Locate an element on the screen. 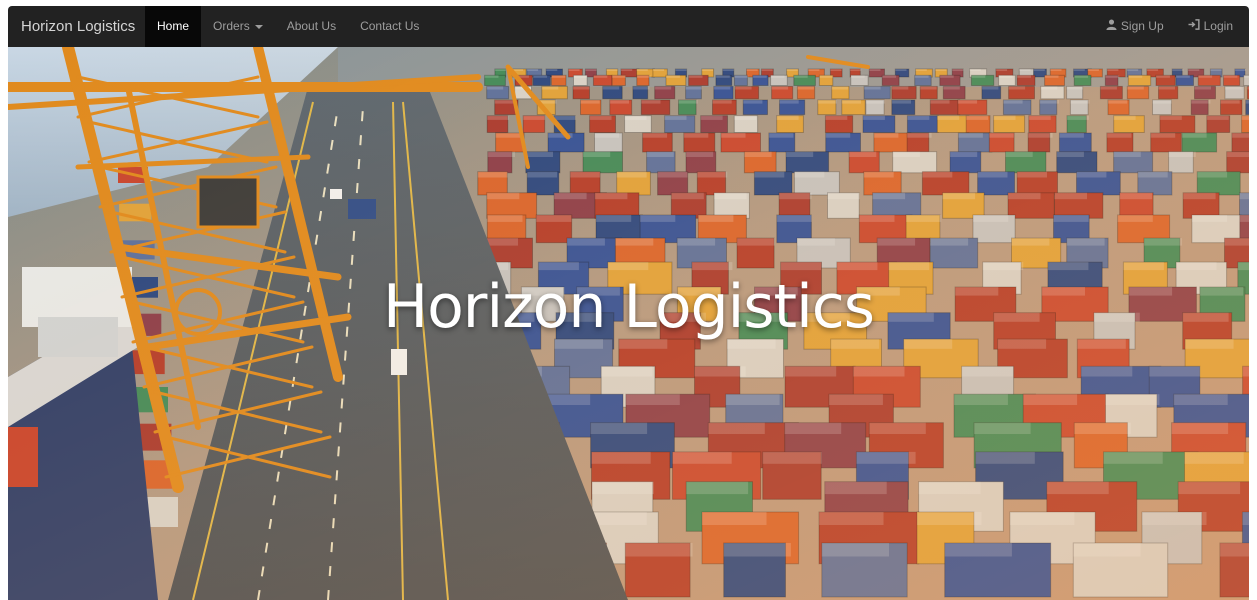 The height and width of the screenshot is (600, 1257). nav-right: Sign Up Login is located at coordinates (1165, 26).